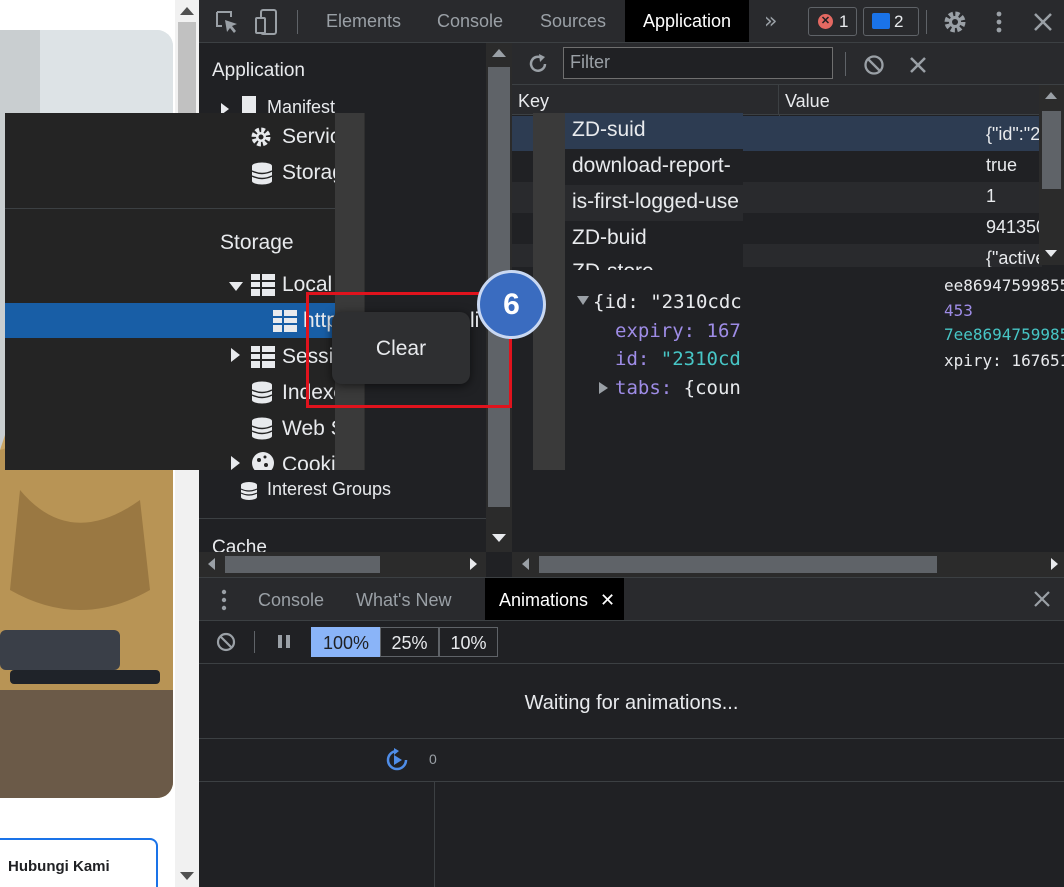  I want to click on sidebar-item-interest-groups: Interest Groups, so click(329, 489).